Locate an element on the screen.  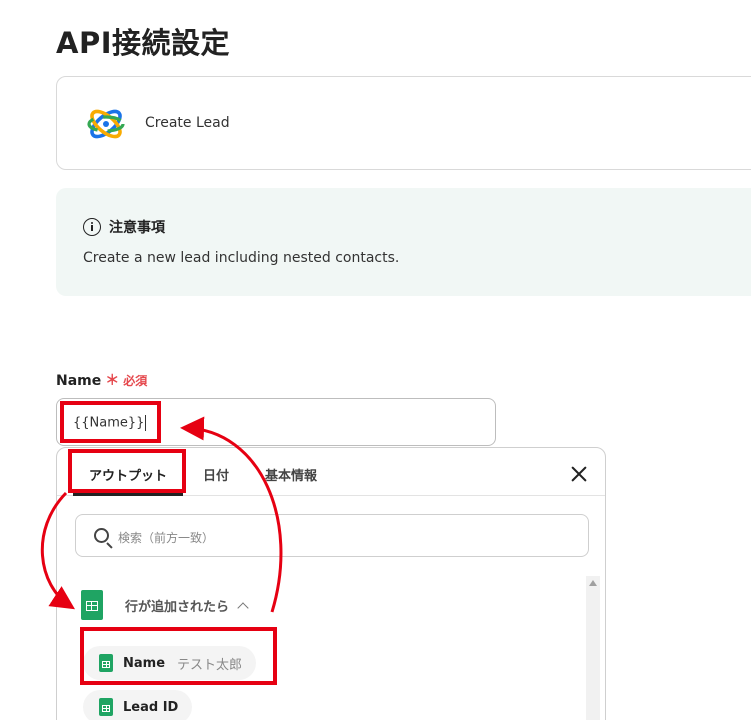
list-item: Lead ID is located at coordinates (138, 705).